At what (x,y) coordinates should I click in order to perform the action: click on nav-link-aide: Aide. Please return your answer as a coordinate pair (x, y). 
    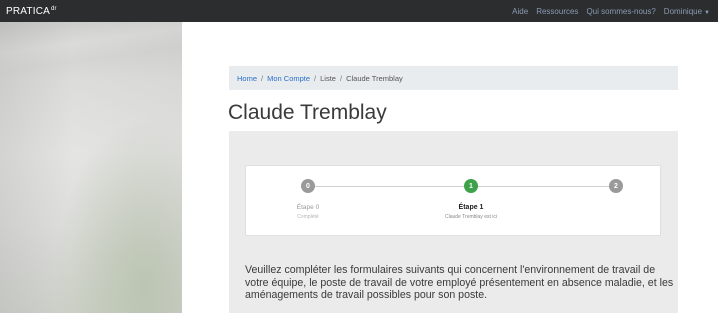
    Looking at the image, I should click on (520, 11).